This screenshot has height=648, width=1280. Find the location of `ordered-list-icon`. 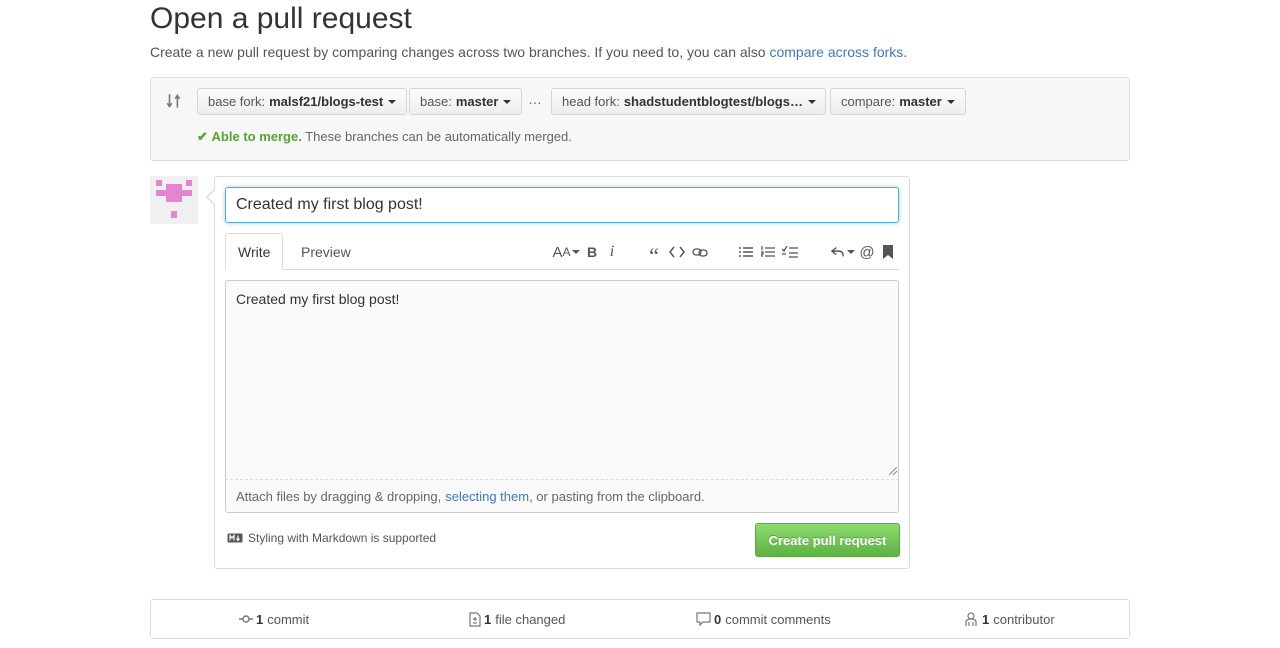

ordered-list-icon is located at coordinates (768, 252).